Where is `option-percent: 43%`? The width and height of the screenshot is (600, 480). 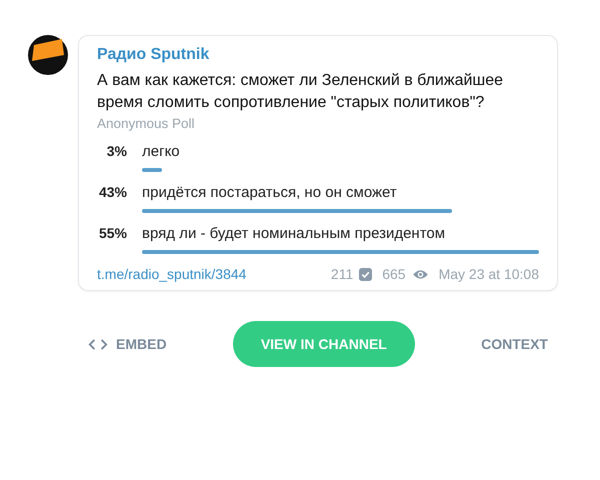 option-percent: 43% is located at coordinates (112, 192).